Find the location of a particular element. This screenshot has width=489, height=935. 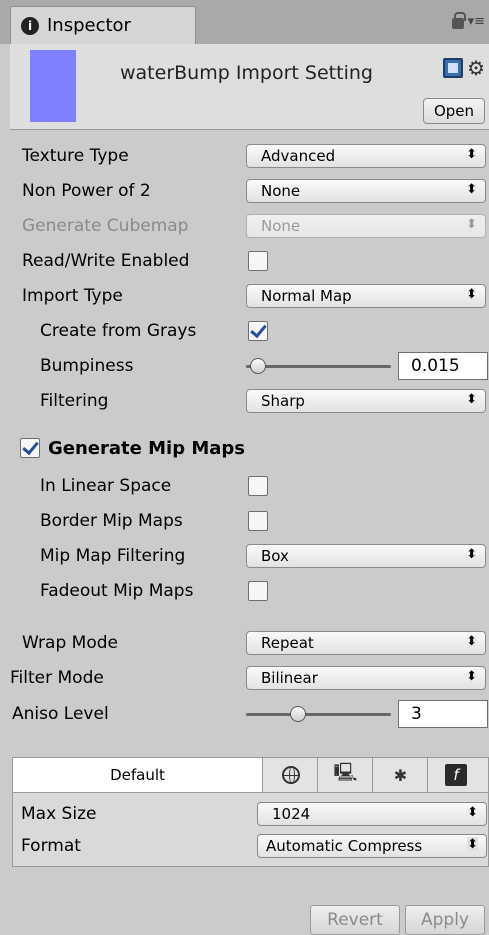

create-from-grays-label: Create from Grays is located at coordinates (118, 331).